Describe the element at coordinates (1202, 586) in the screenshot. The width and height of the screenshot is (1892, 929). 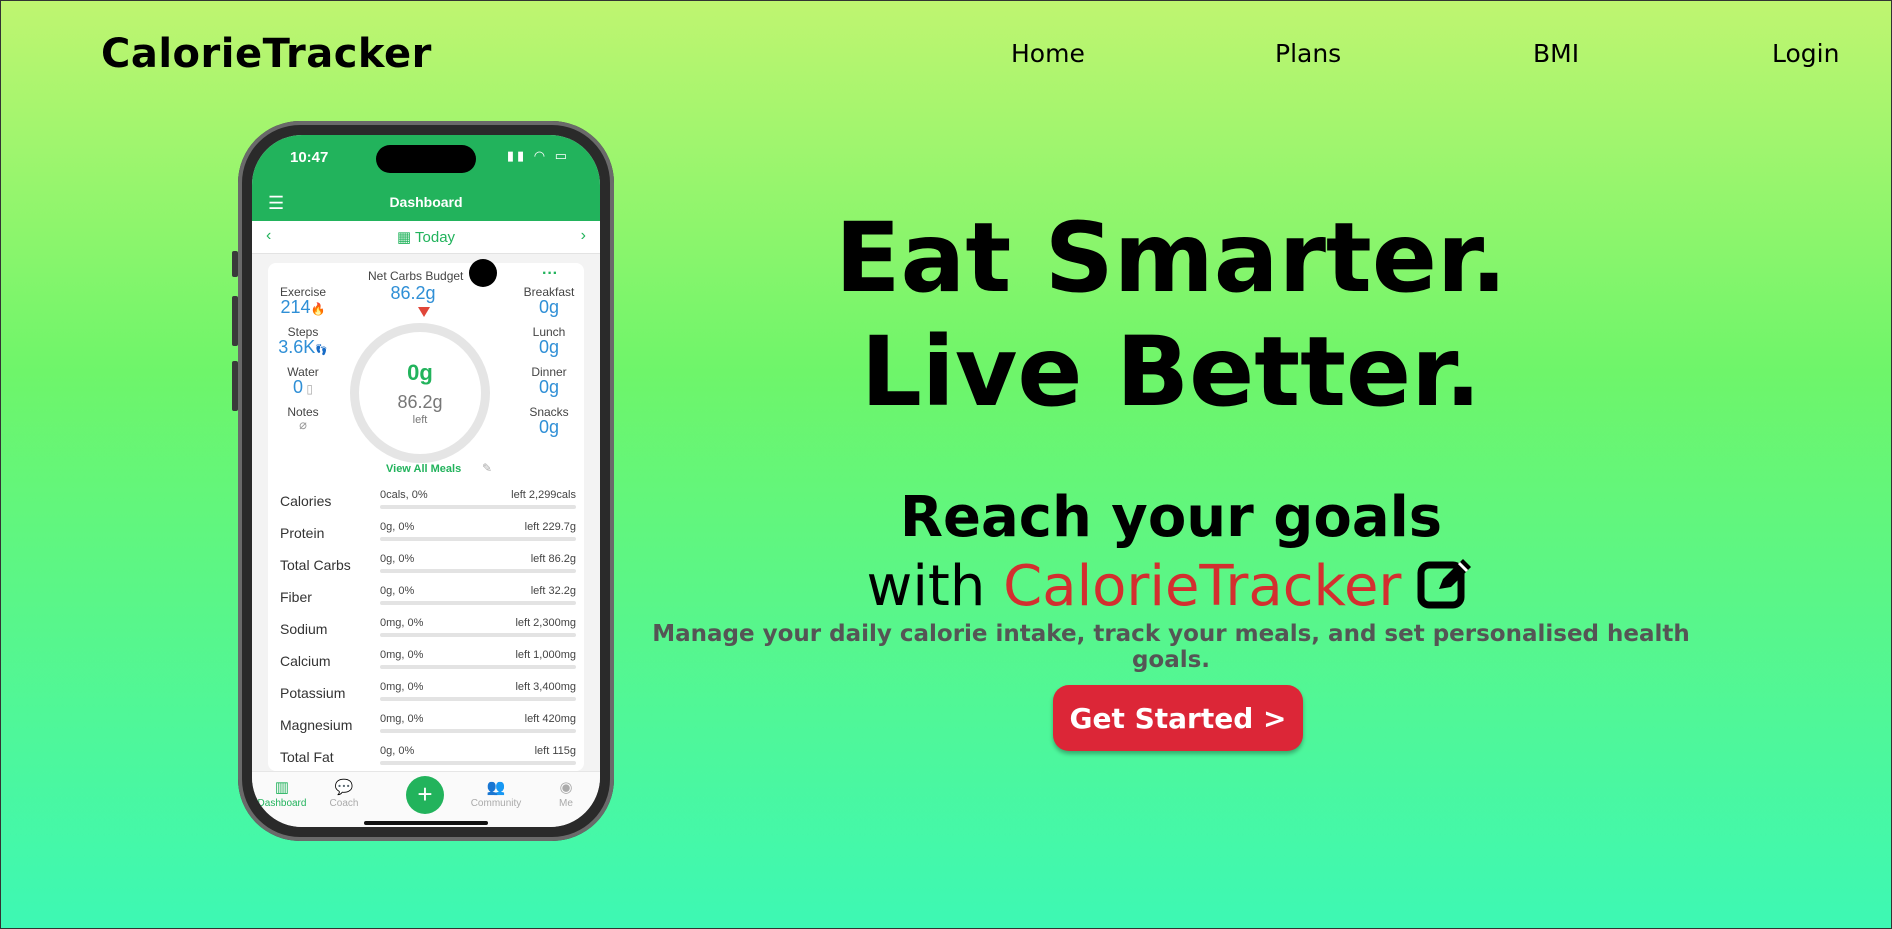
I see `hero-brand-name: CalorieTracker` at that location.